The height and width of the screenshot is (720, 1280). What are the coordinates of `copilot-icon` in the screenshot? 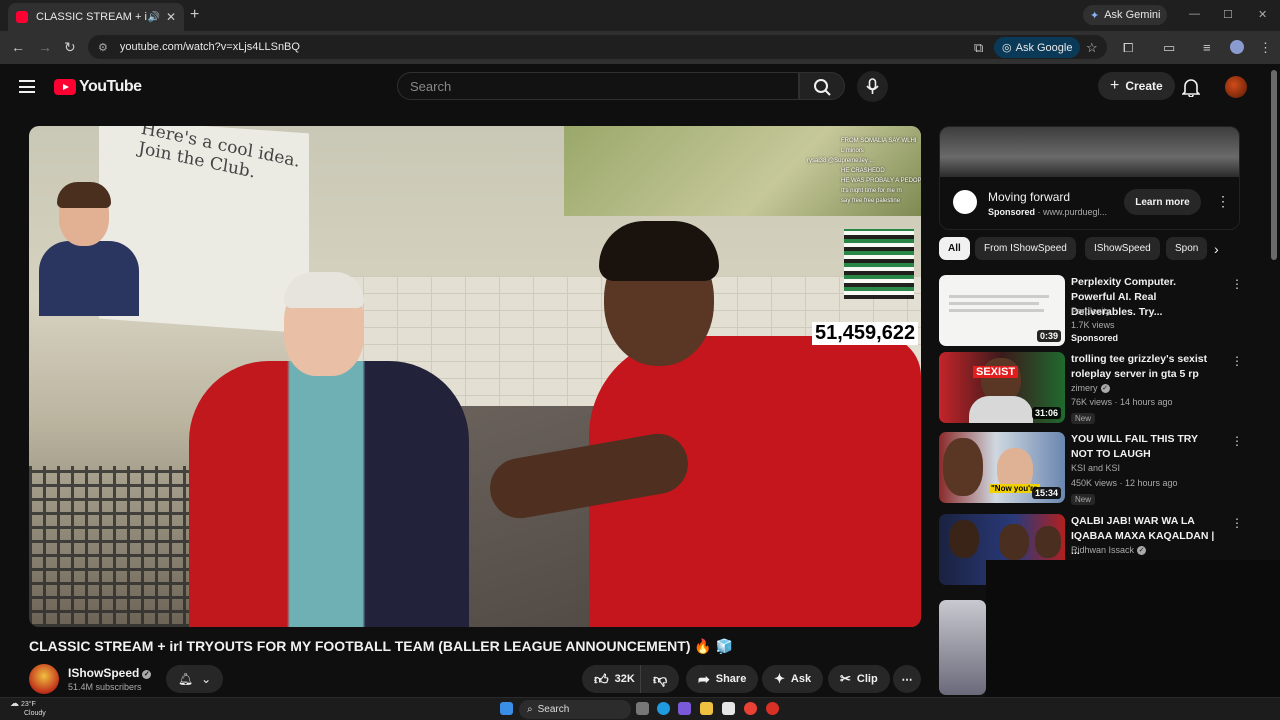 It's located at (684, 708).